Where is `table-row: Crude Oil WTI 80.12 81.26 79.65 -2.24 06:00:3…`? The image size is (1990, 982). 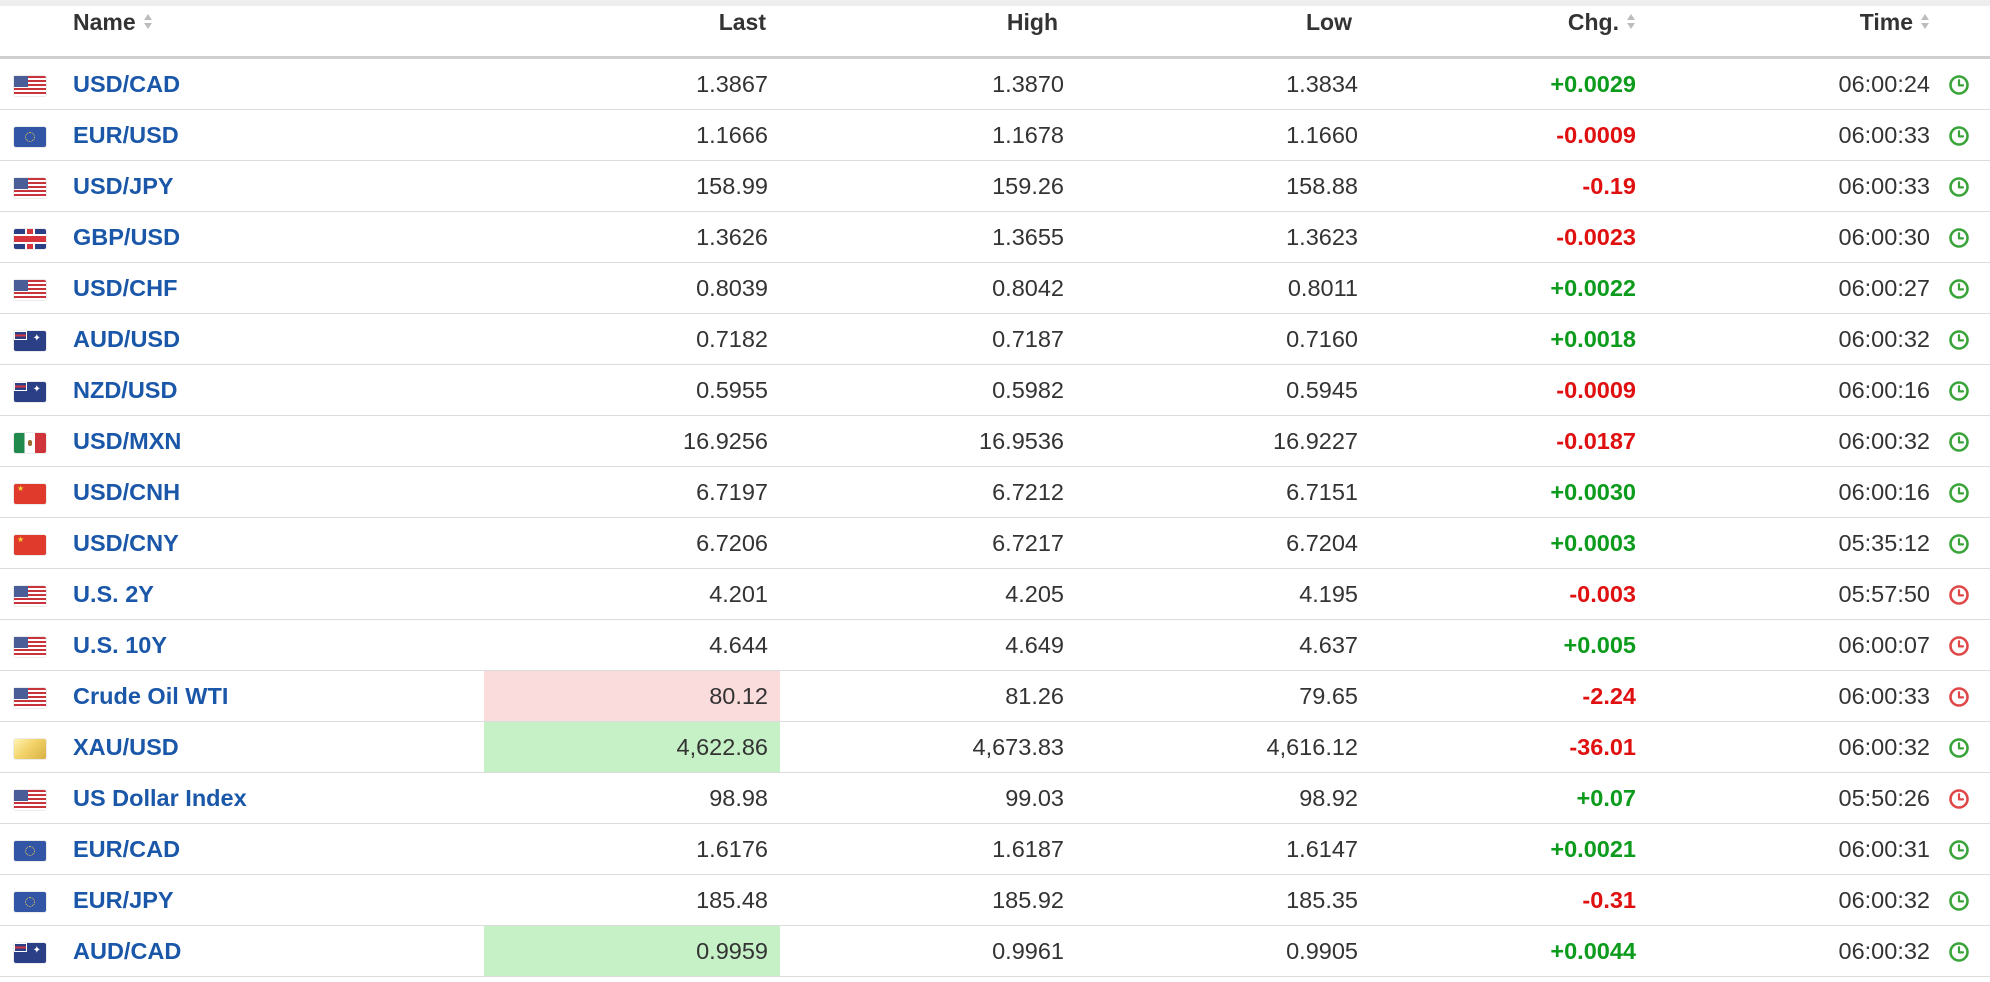 table-row: Crude Oil WTI 80.12 81.26 79.65 -2.24 06:00:3… is located at coordinates (995, 696).